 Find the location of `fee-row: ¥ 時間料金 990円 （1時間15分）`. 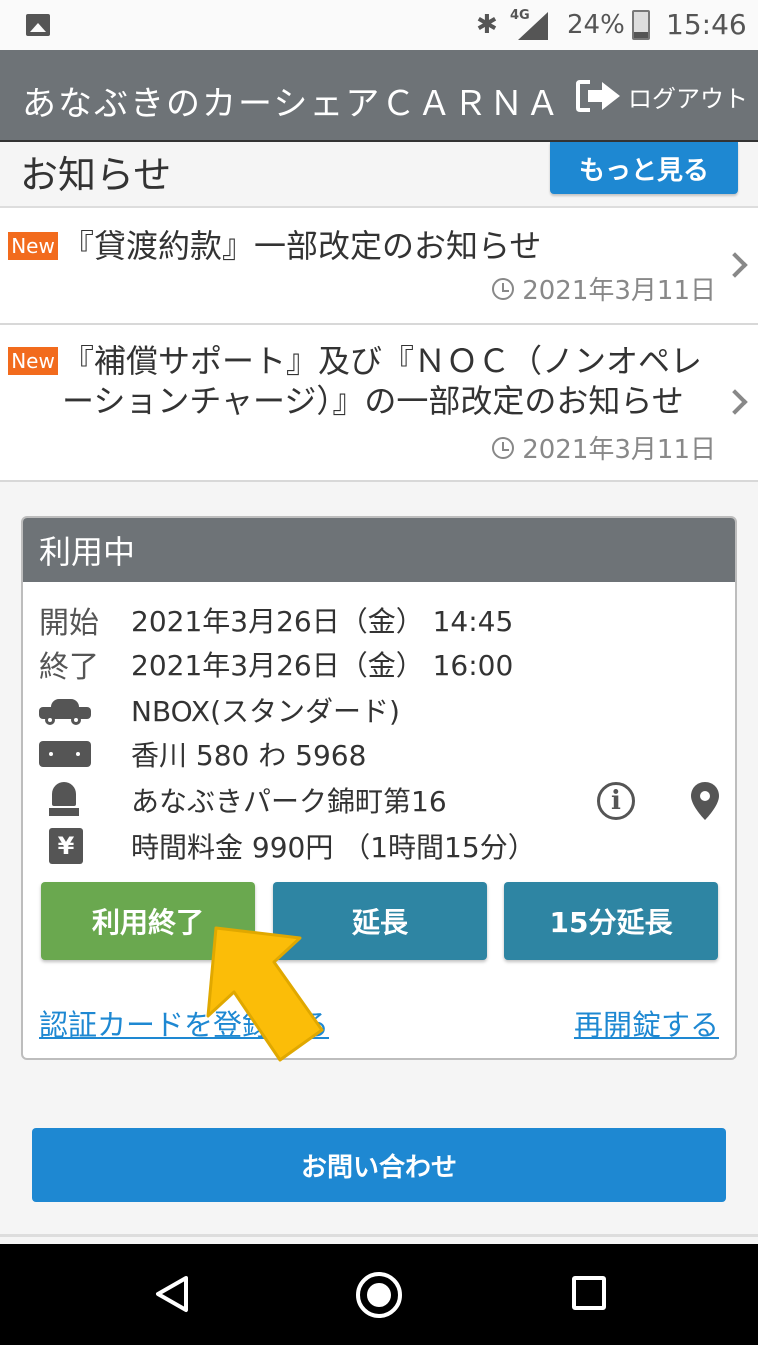

fee-row: ¥ 時間料金 990円 （1時間15分） is located at coordinates (287, 846).